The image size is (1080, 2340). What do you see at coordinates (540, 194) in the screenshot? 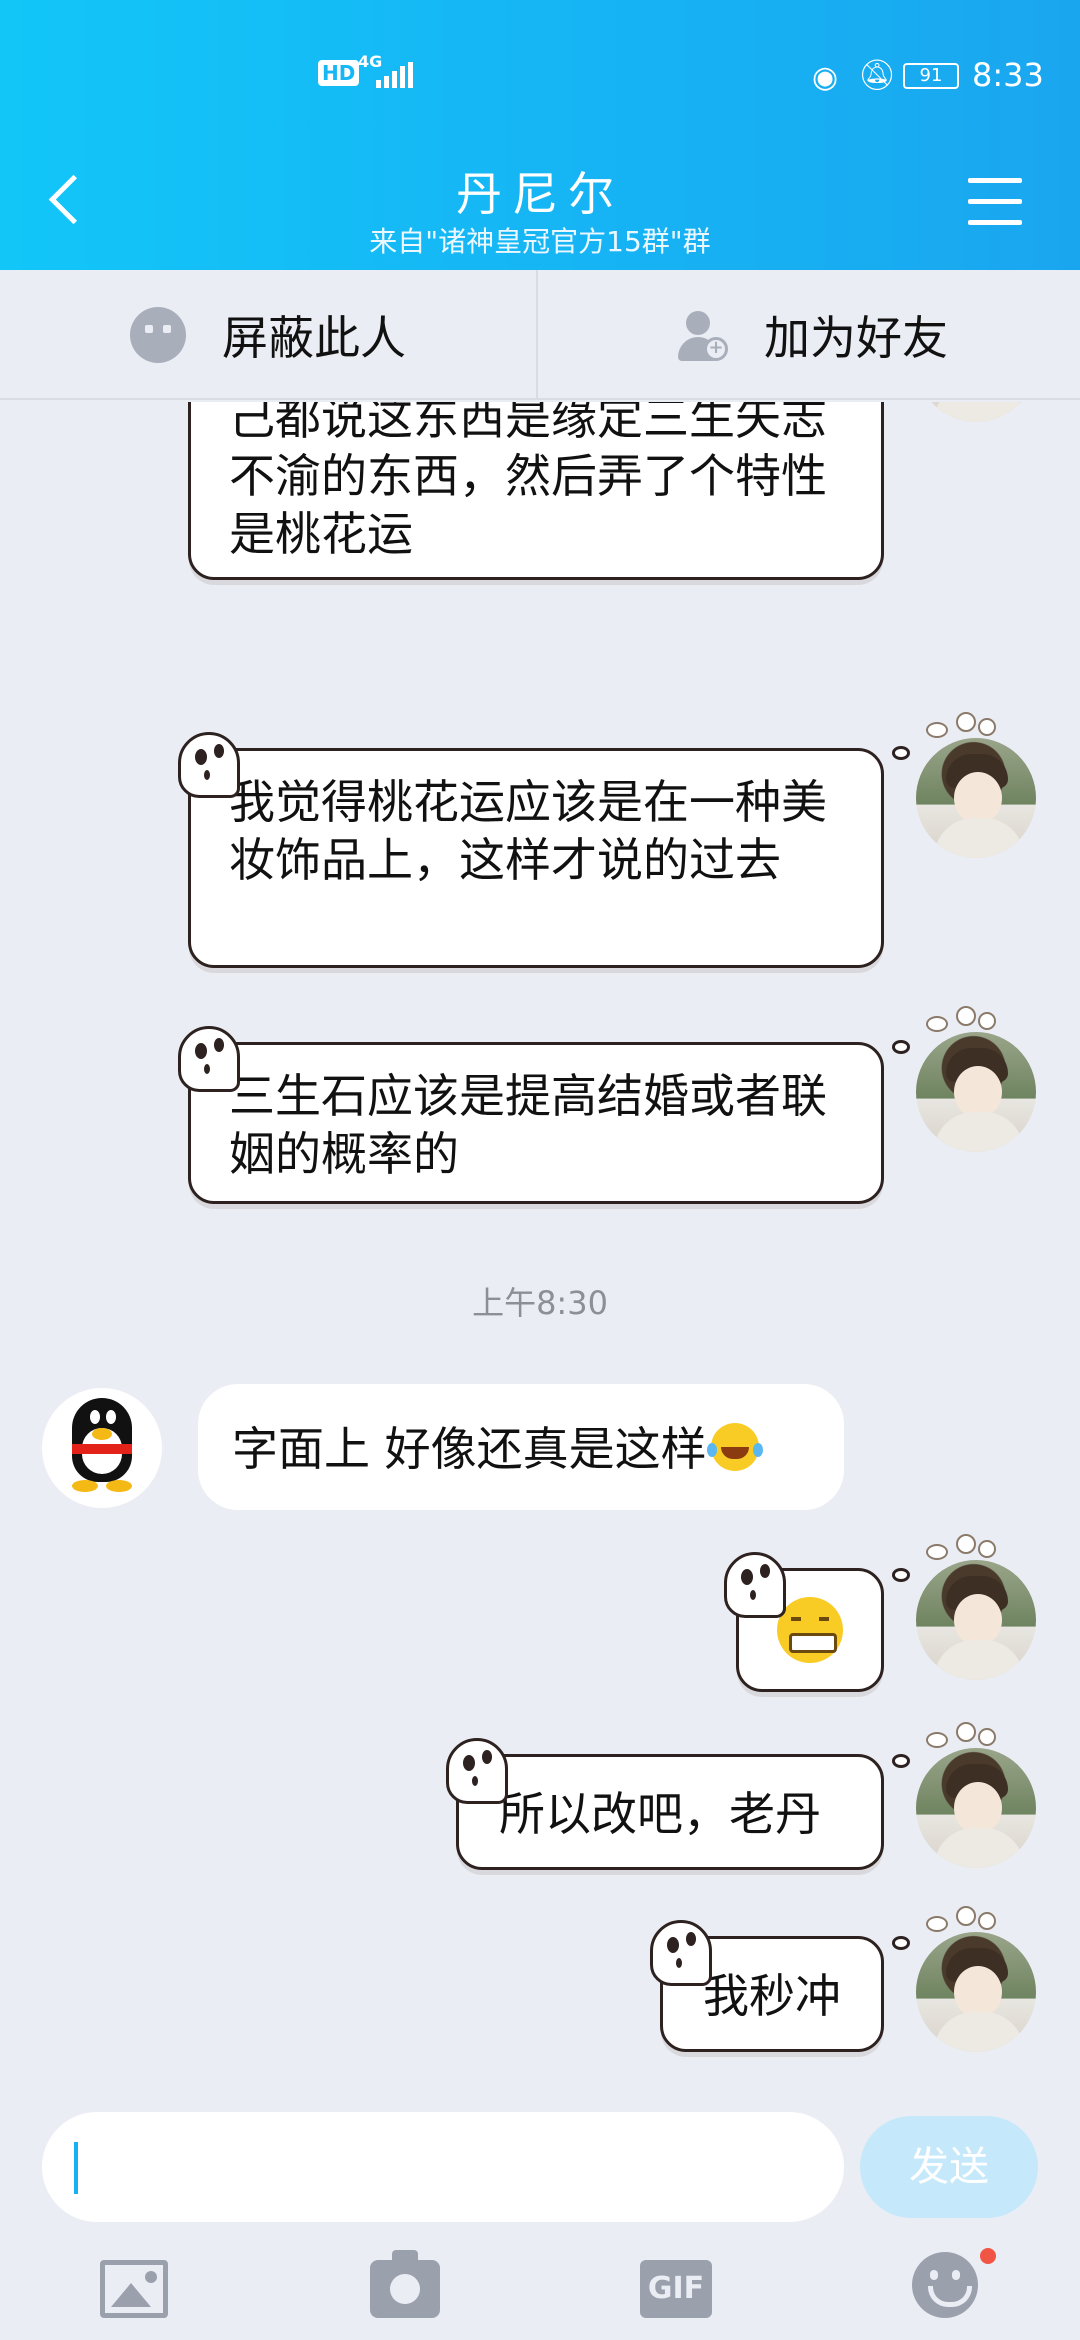
I see `chat-title: 丹尼尔` at bounding box center [540, 194].